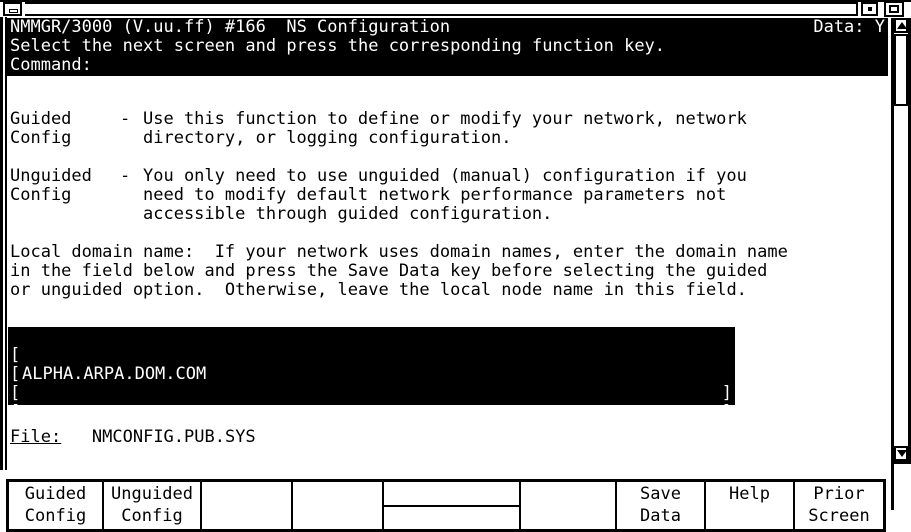  What do you see at coordinates (6, 243) in the screenshot?
I see `client-border-inner` at bounding box center [6, 243].